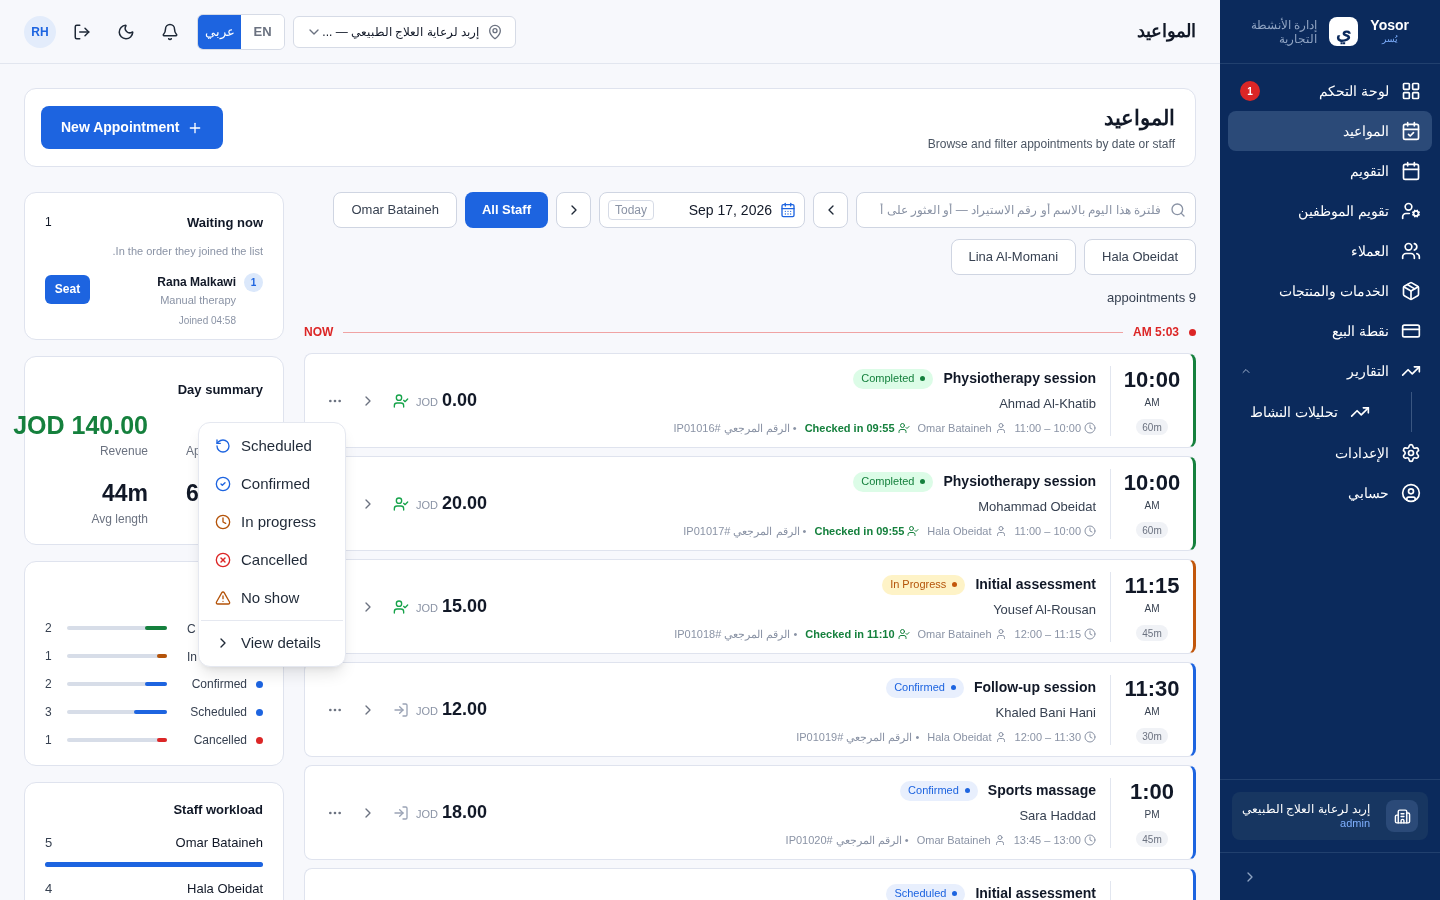 This screenshot has width=1440, height=900. I want to click on organization-role: admin, so click(1355, 823).